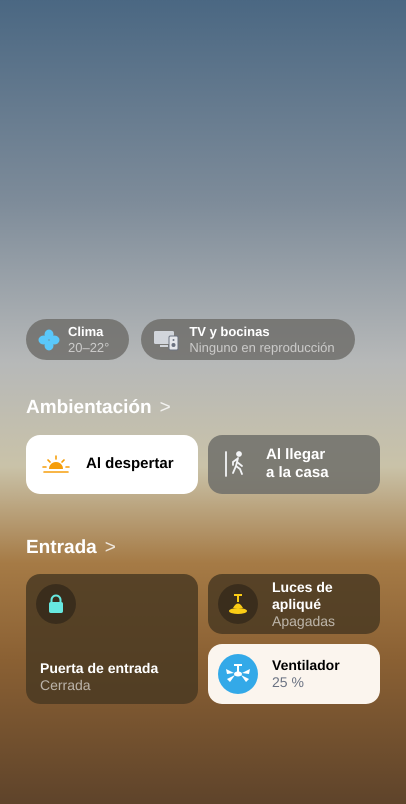 The width and height of the screenshot is (406, 804). Describe the element at coordinates (238, 674) in the screenshot. I see `ceiling-fan-icon` at that location.